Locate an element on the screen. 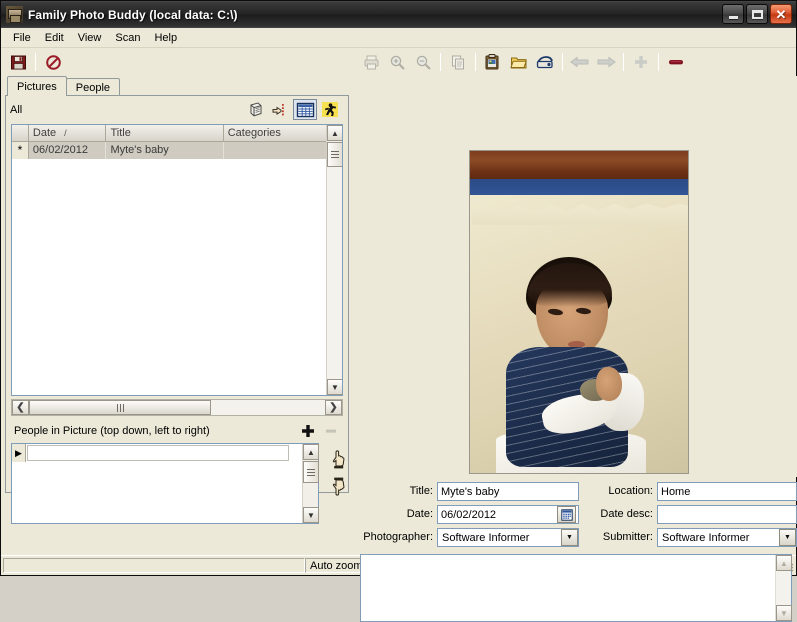  date-input: 06/02/2012 is located at coordinates (508, 514).